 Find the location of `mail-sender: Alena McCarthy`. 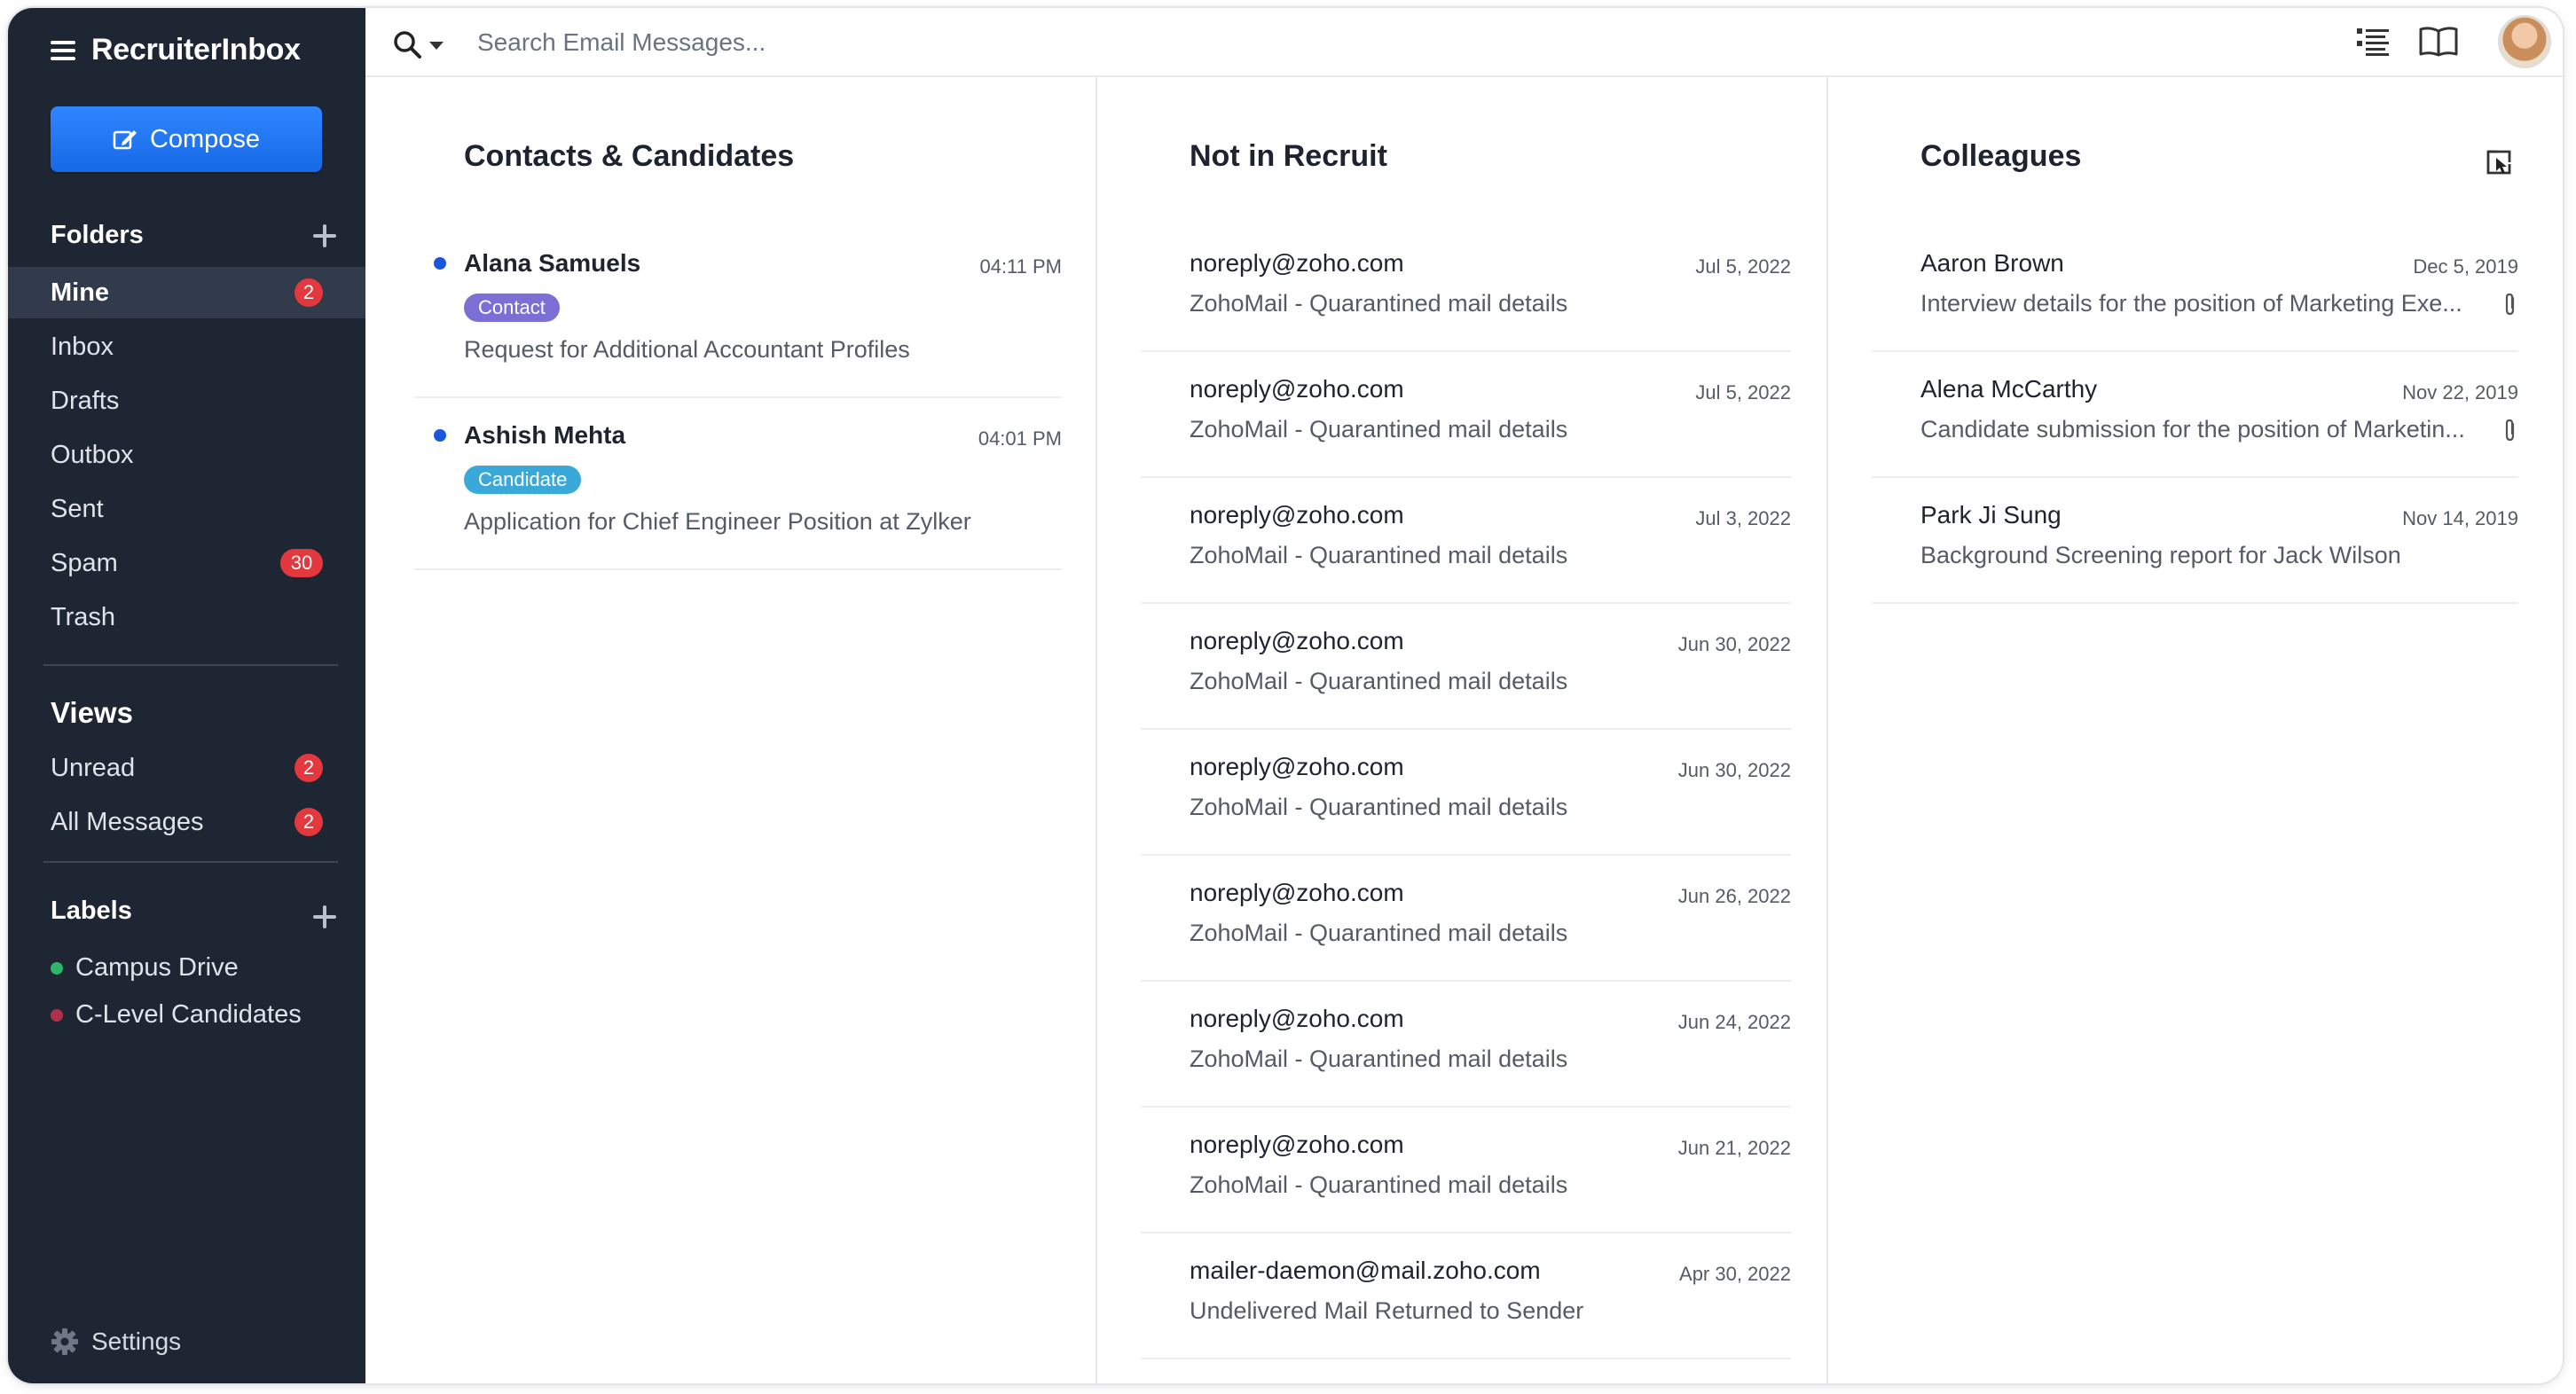

mail-sender: Alena McCarthy is located at coordinates (2009, 389).